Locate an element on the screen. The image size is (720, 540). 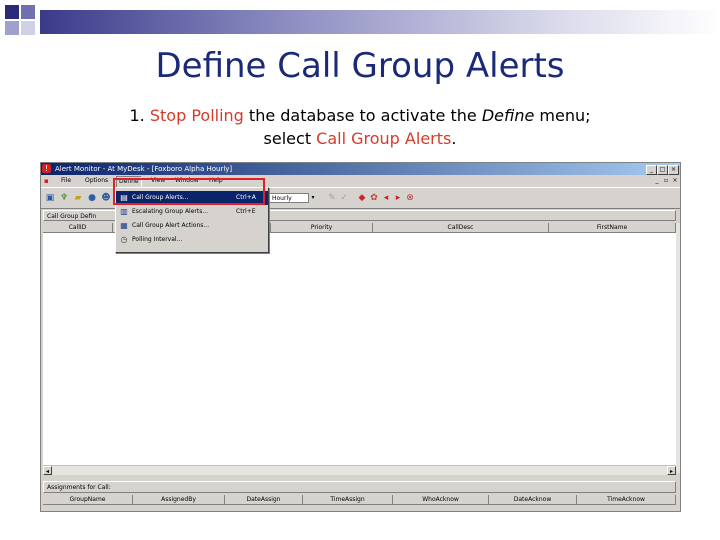
scroll-right-icon: ▸ is located at coordinates (671, 470).